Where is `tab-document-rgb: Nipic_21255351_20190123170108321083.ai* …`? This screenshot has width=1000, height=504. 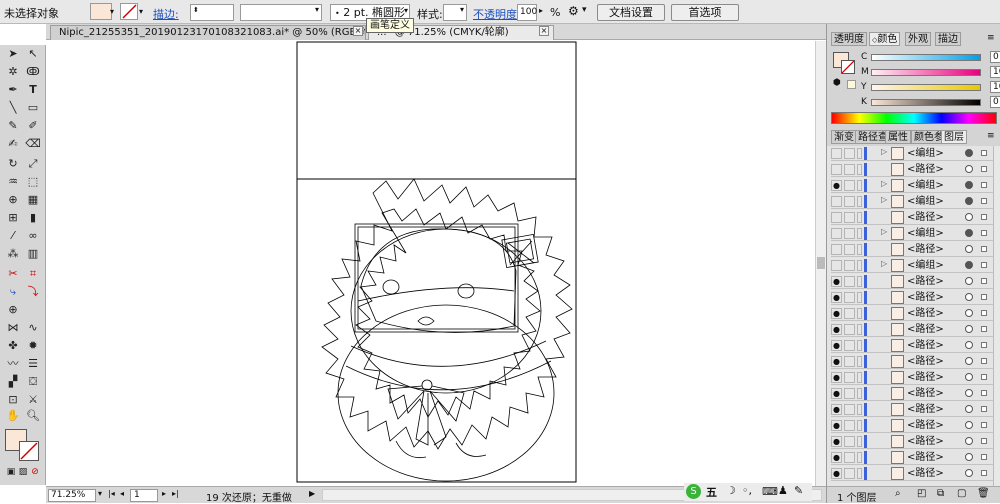
tab-document-rgb: Nipic_21255351_20190123170108321083.ai* … is located at coordinates (208, 32).